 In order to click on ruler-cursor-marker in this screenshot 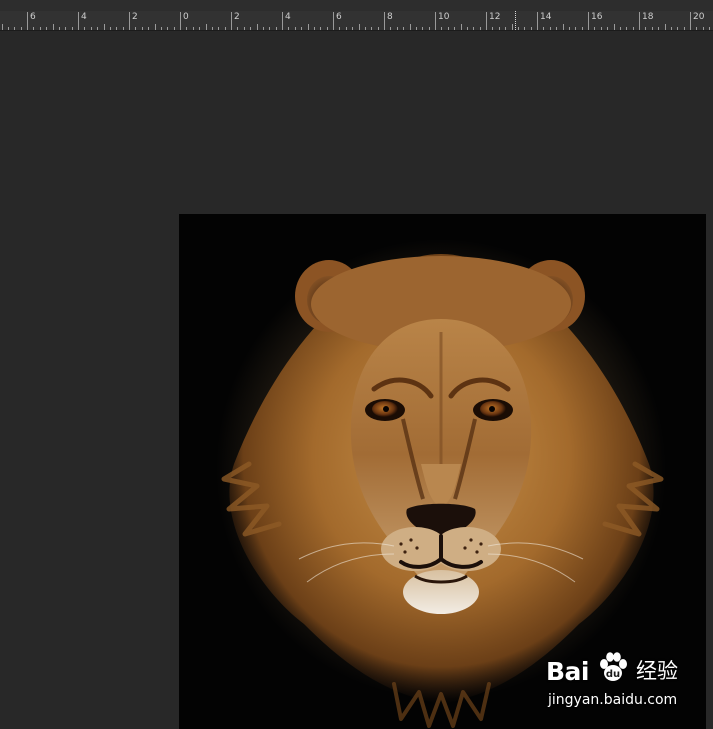, I will do `click(516, 20)`.